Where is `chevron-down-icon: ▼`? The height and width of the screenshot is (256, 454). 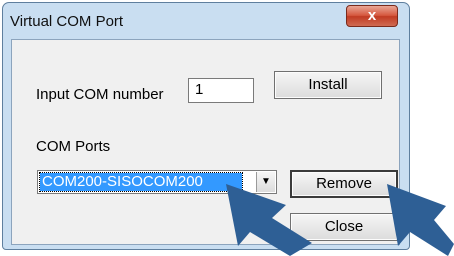 chevron-down-icon: ▼ is located at coordinates (265, 182).